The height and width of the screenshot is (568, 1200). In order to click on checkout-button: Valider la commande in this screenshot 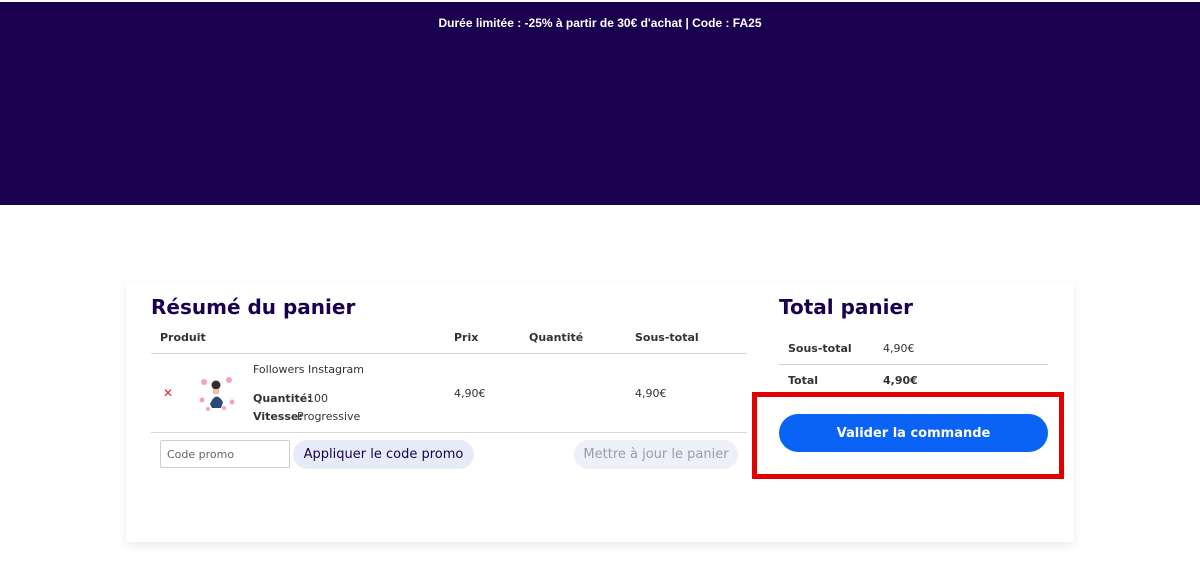, I will do `click(913, 433)`.